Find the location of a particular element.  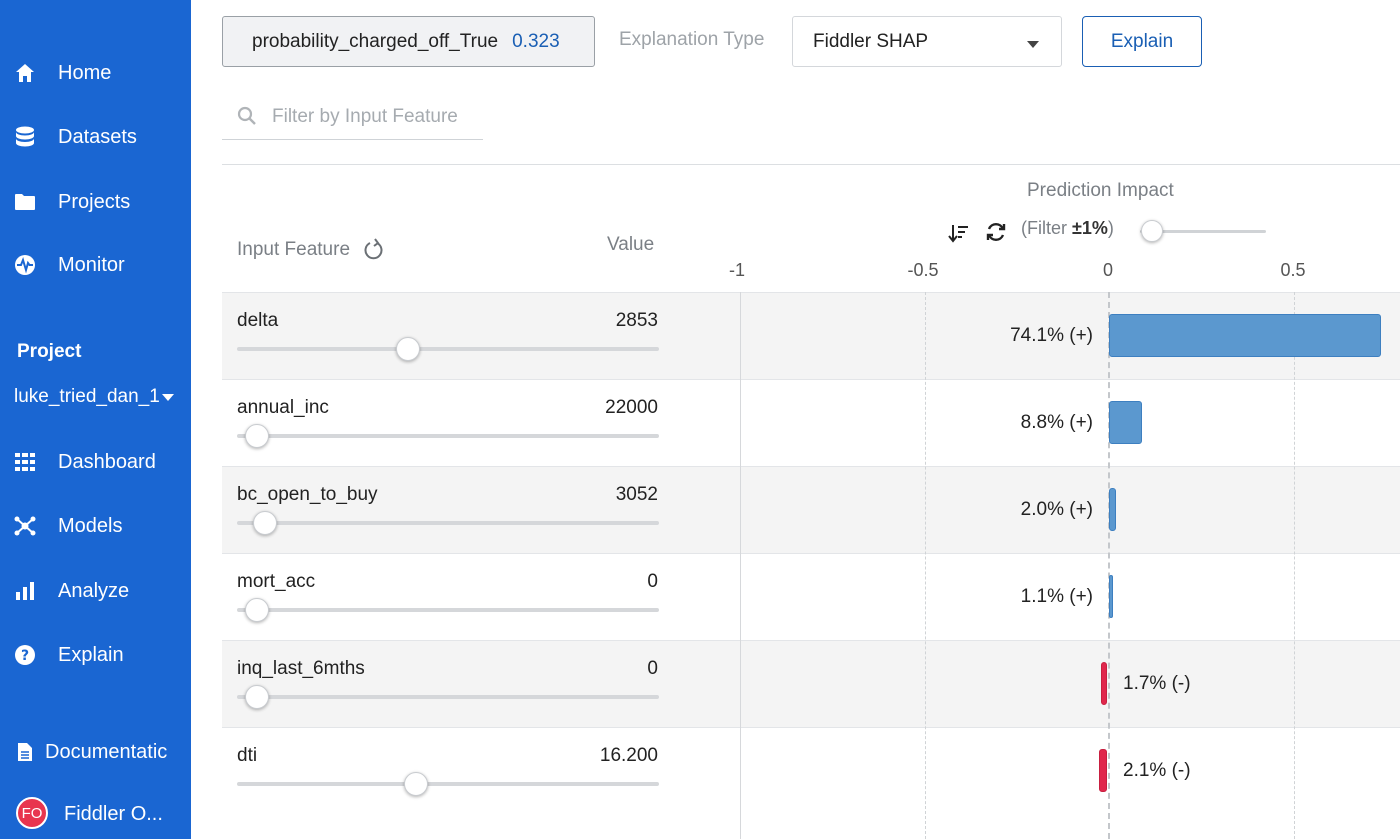

nav-projects: Projects is located at coordinates (95, 202).